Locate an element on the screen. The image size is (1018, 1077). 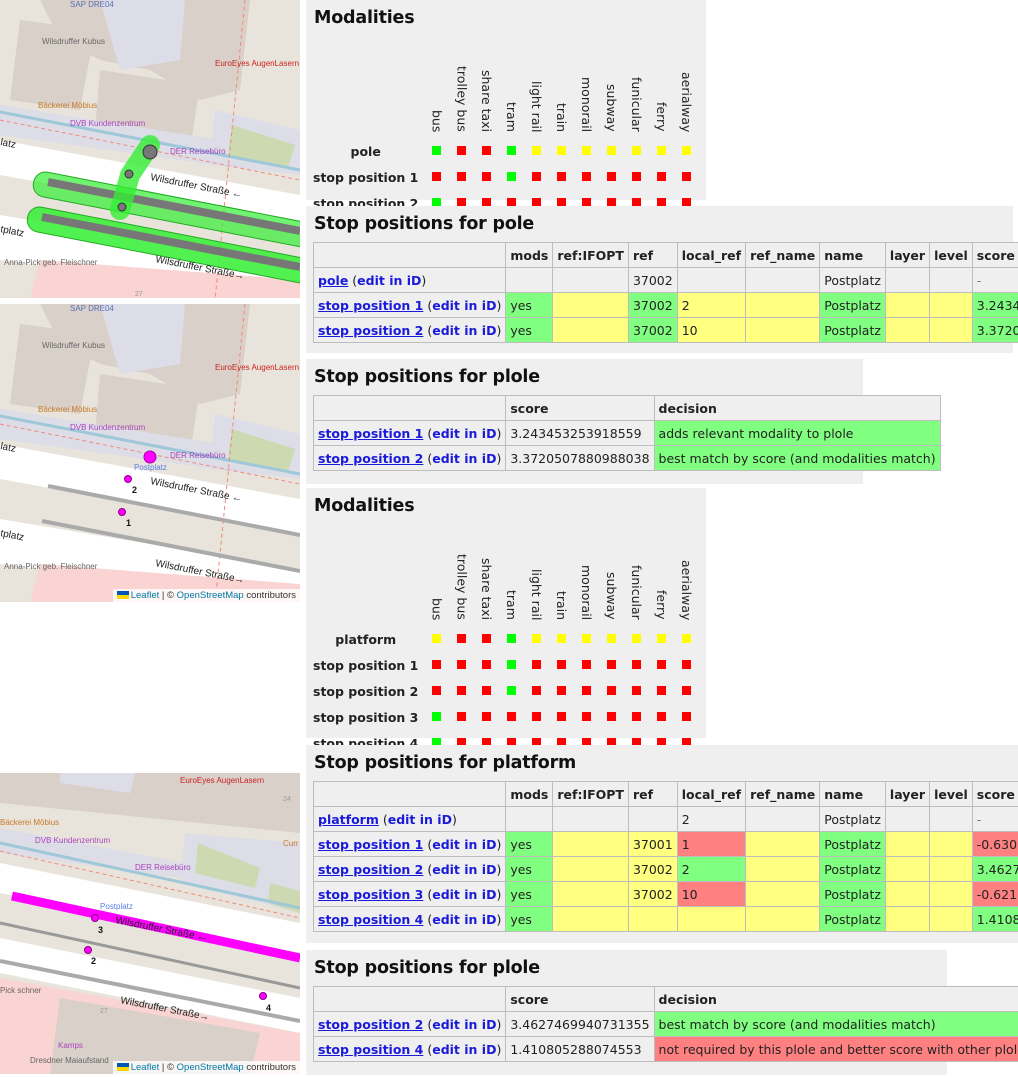
table-cell: yes is located at coordinates (529, 330).